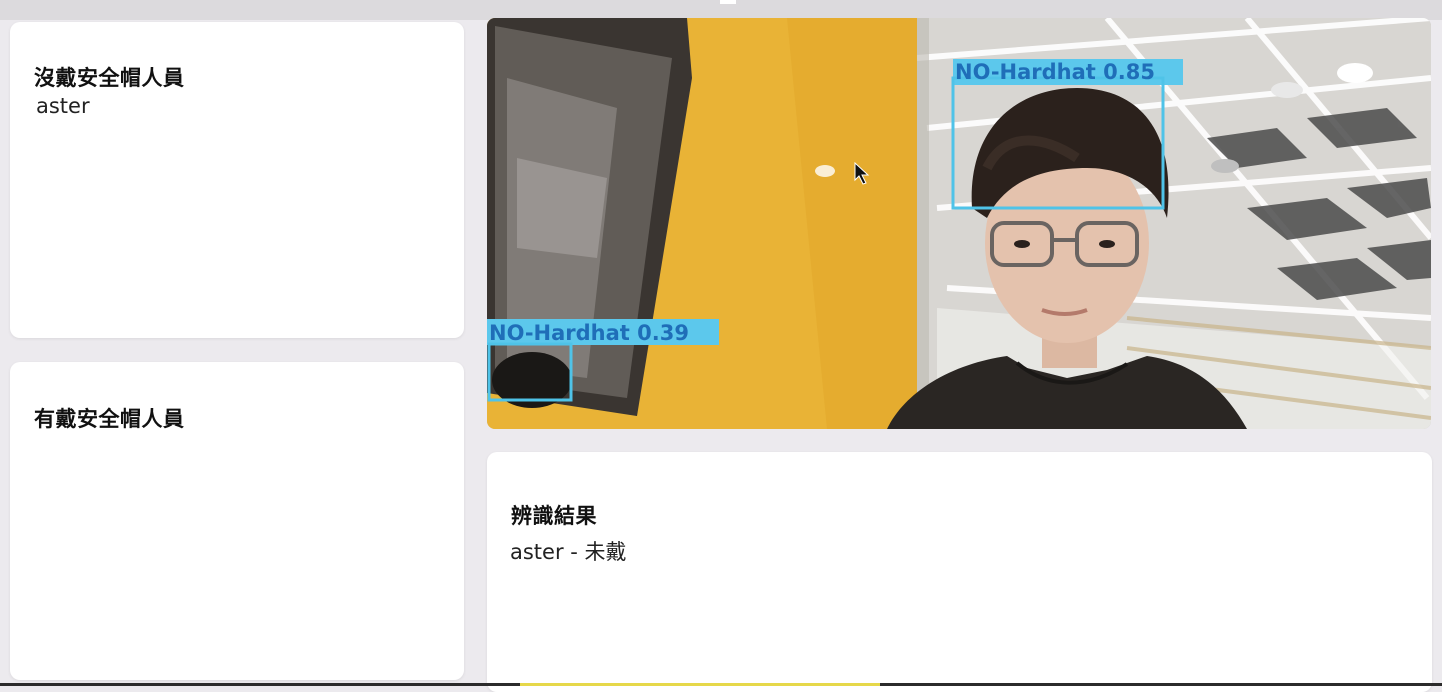 Image resolution: width=1442 pixels, height=692 pixels. I want to click on with-hardhat-title: 有戴安全帽人員, so click(109, 419).